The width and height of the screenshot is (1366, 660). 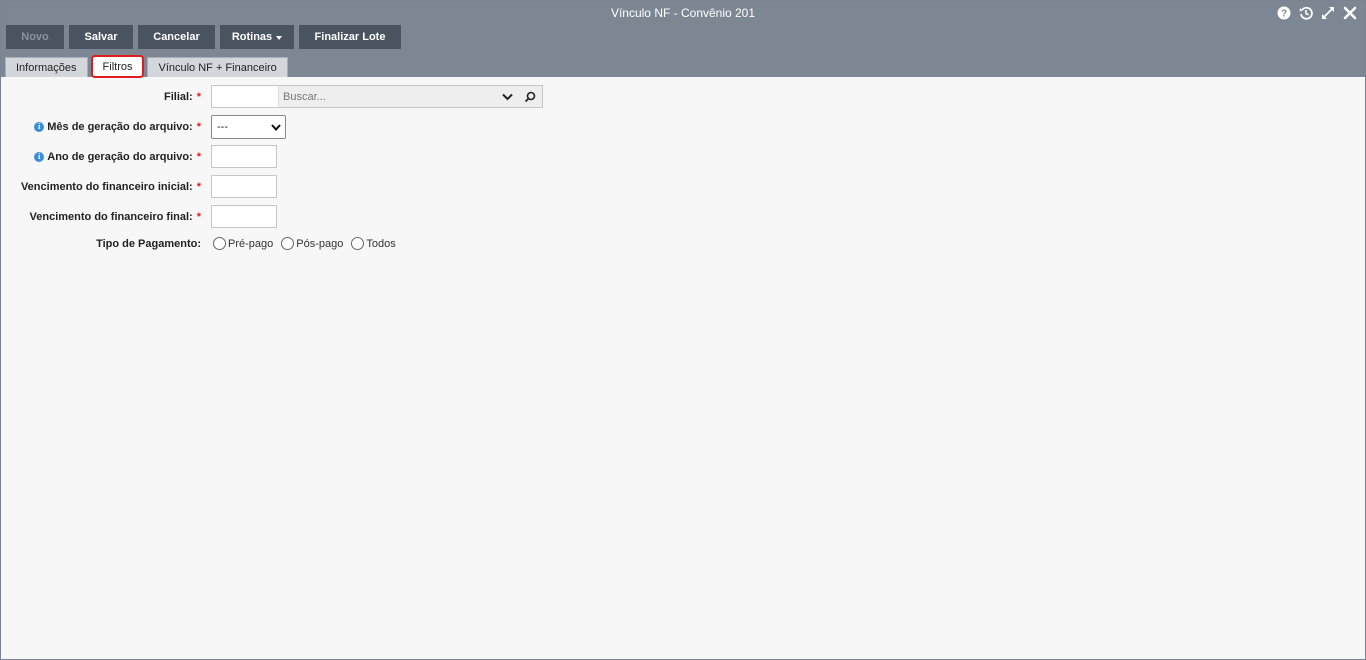 I want to click on mes-row: i Mês de geração do arquivo: * ---, so click(x=143, y=127).